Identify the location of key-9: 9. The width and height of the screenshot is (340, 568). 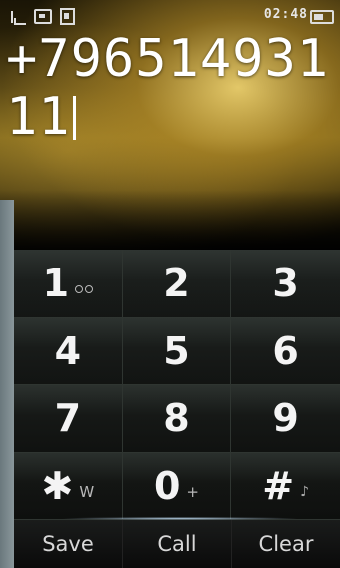
(285, 419).